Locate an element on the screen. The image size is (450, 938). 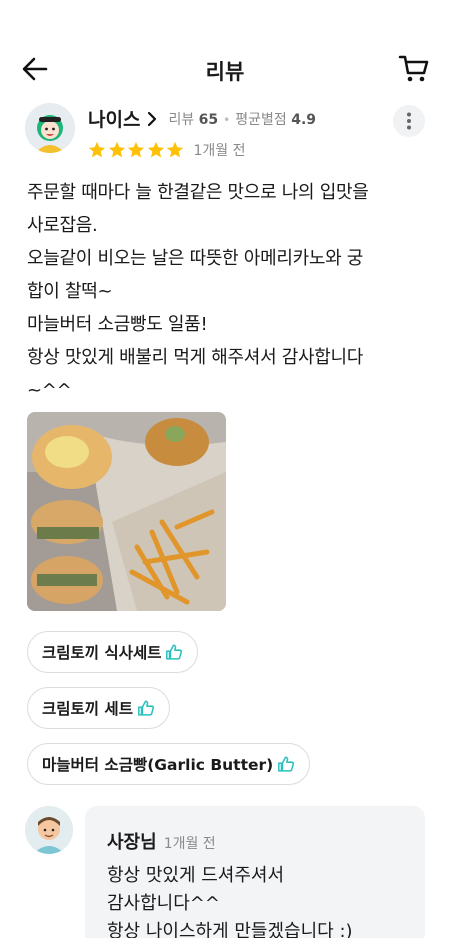
rating-stars: 1개월 전 is located at coordinates (167, 150).